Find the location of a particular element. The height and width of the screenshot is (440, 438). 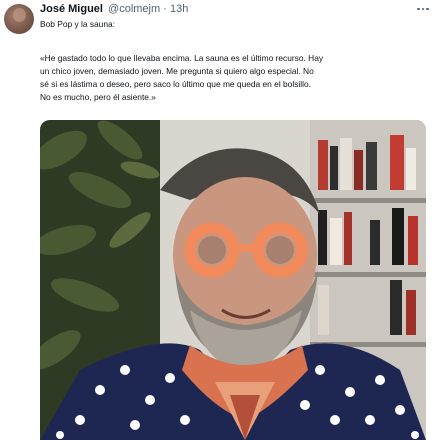

tweet-text-line-5: No es mucho, pero él asiente.» is located at coordinates (98, 97).